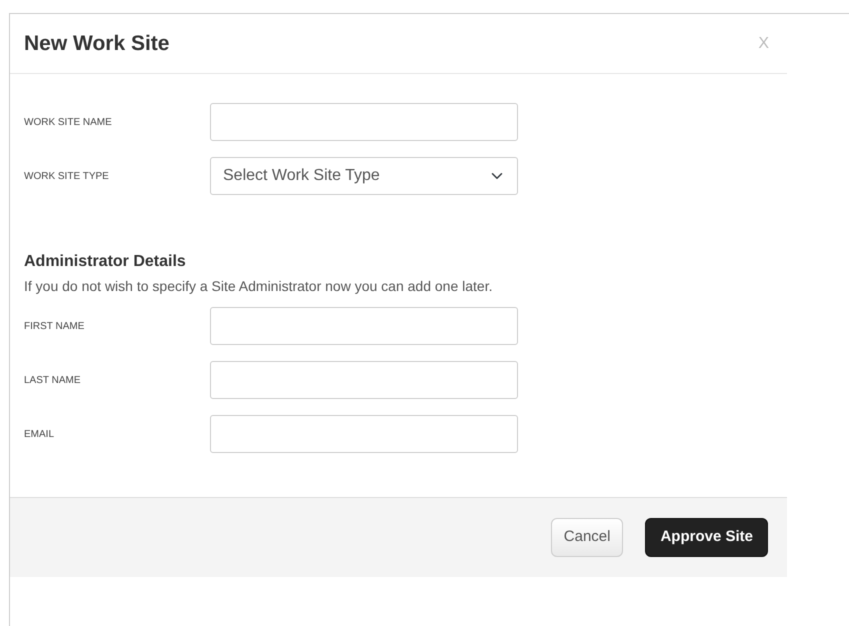 Image resolution: width=849 pixels, height=626 pixels. Describe the element at coordinates (40, 435) in the screenshot. I see `field-label: EMAIL` at that location.